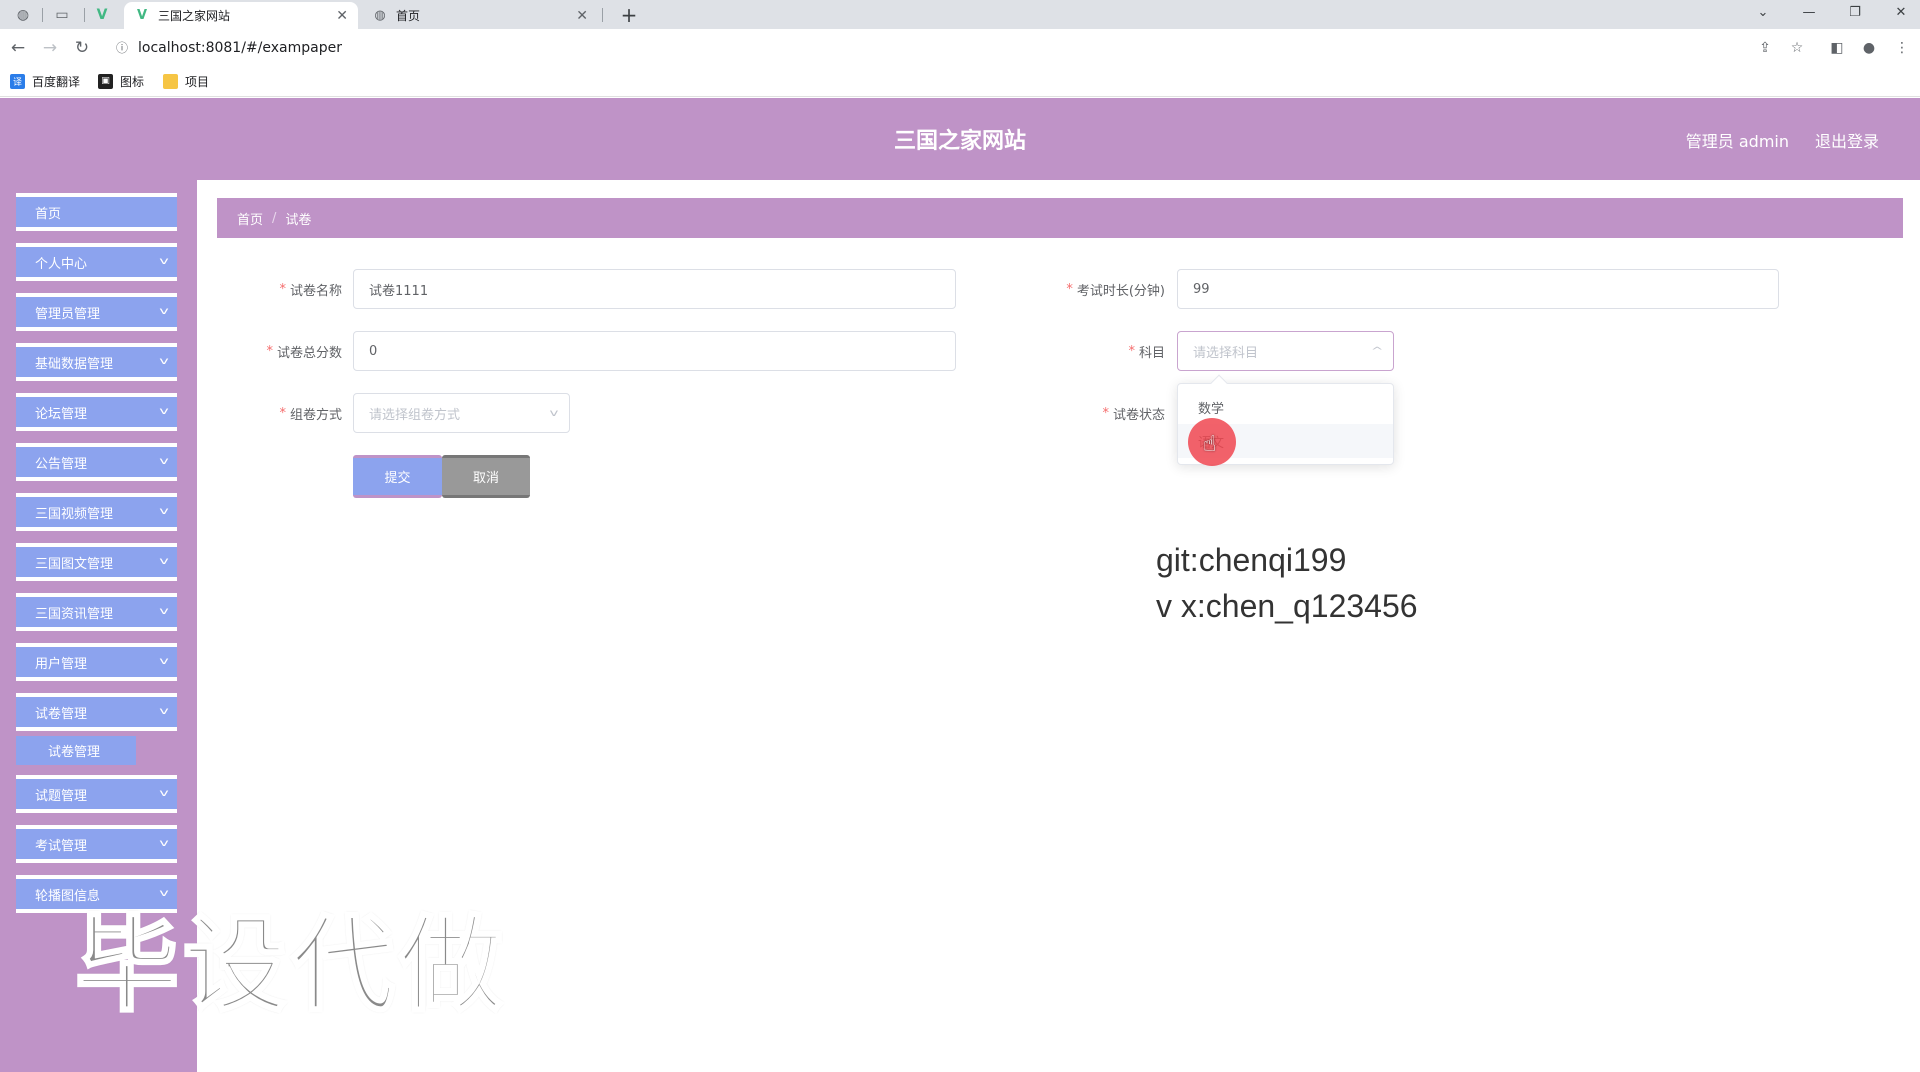 Image resolution: width=1920 pixels, height=1072 pixels. I want to click on submit-button: 提交, so click(397, 476).